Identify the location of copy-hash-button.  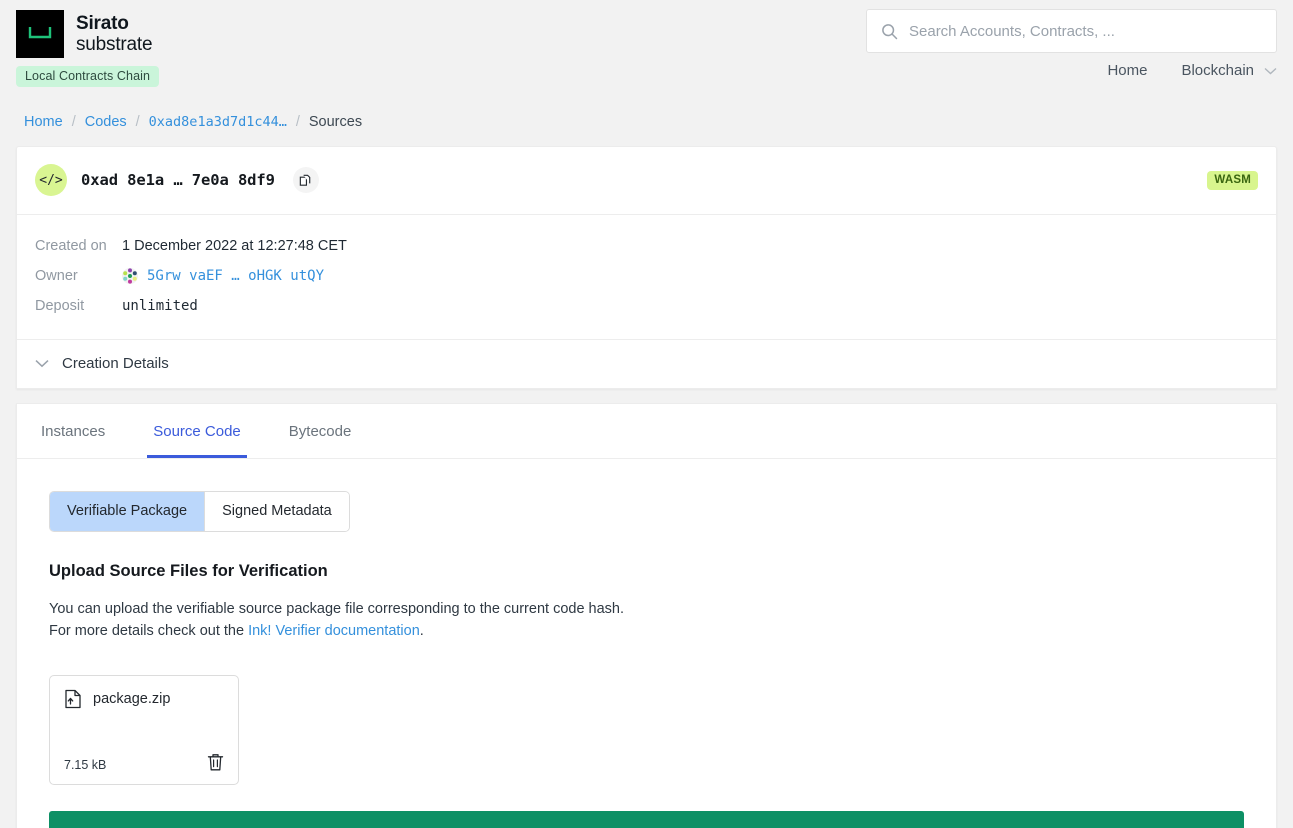
(305, 180).